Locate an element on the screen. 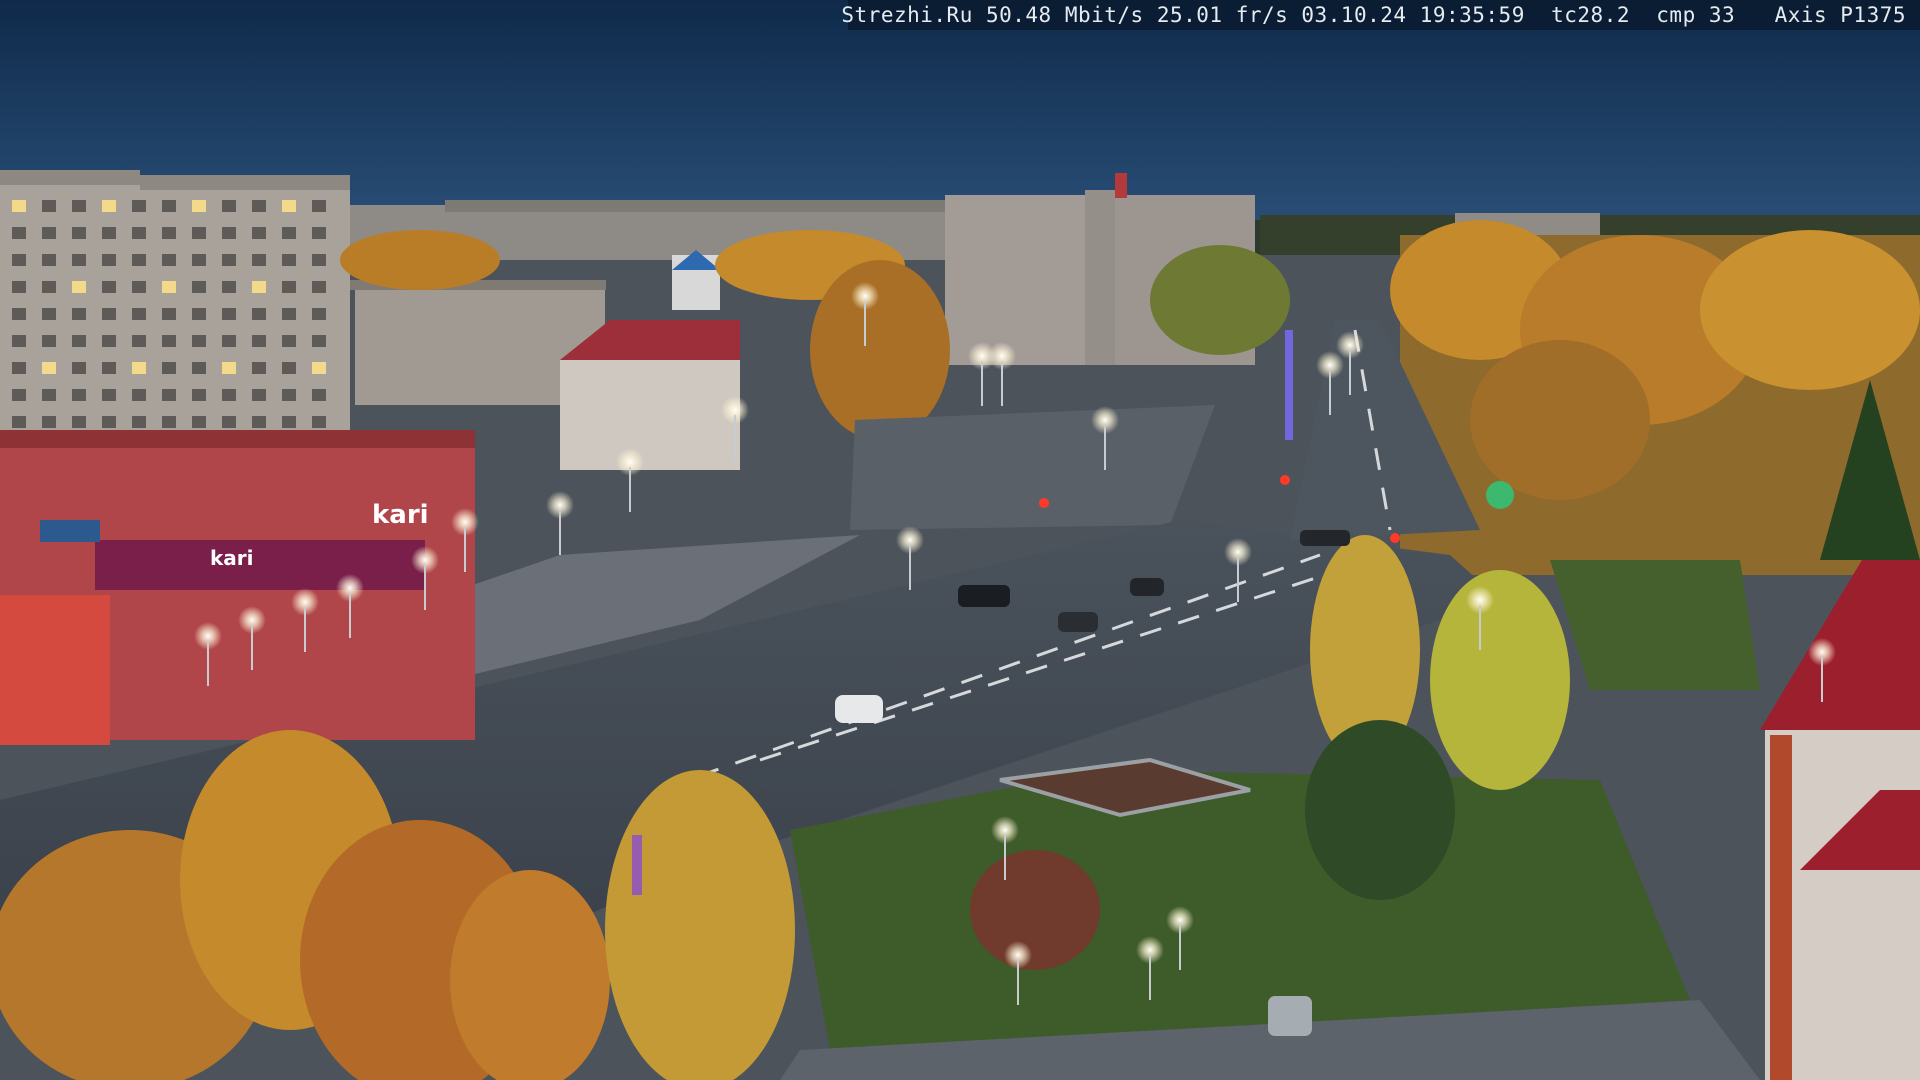 This screenshot has width=1920, height=1080. store-banner: kari is located at coordinates (232, 558).